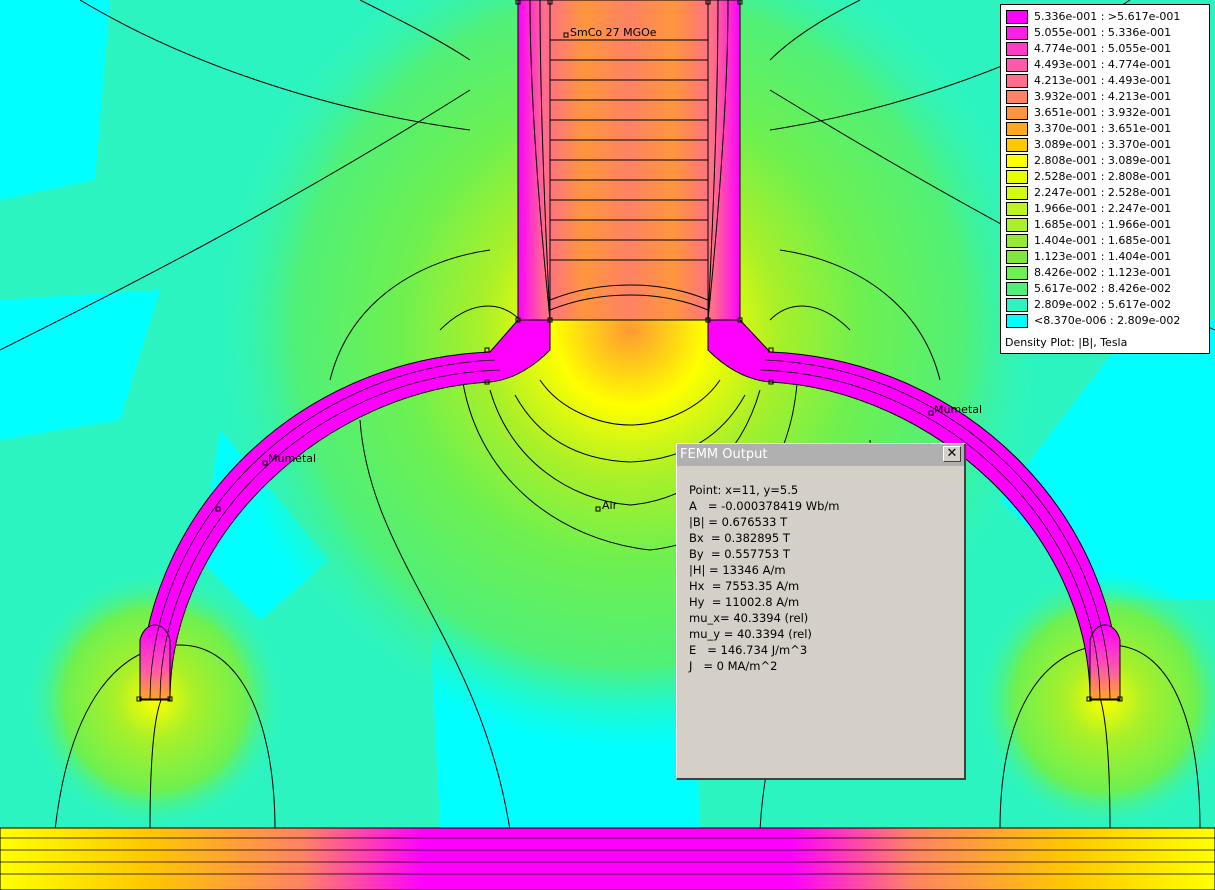  I want to click on output-line: A = -0.000378419 Wb/m, so click(764, 506).